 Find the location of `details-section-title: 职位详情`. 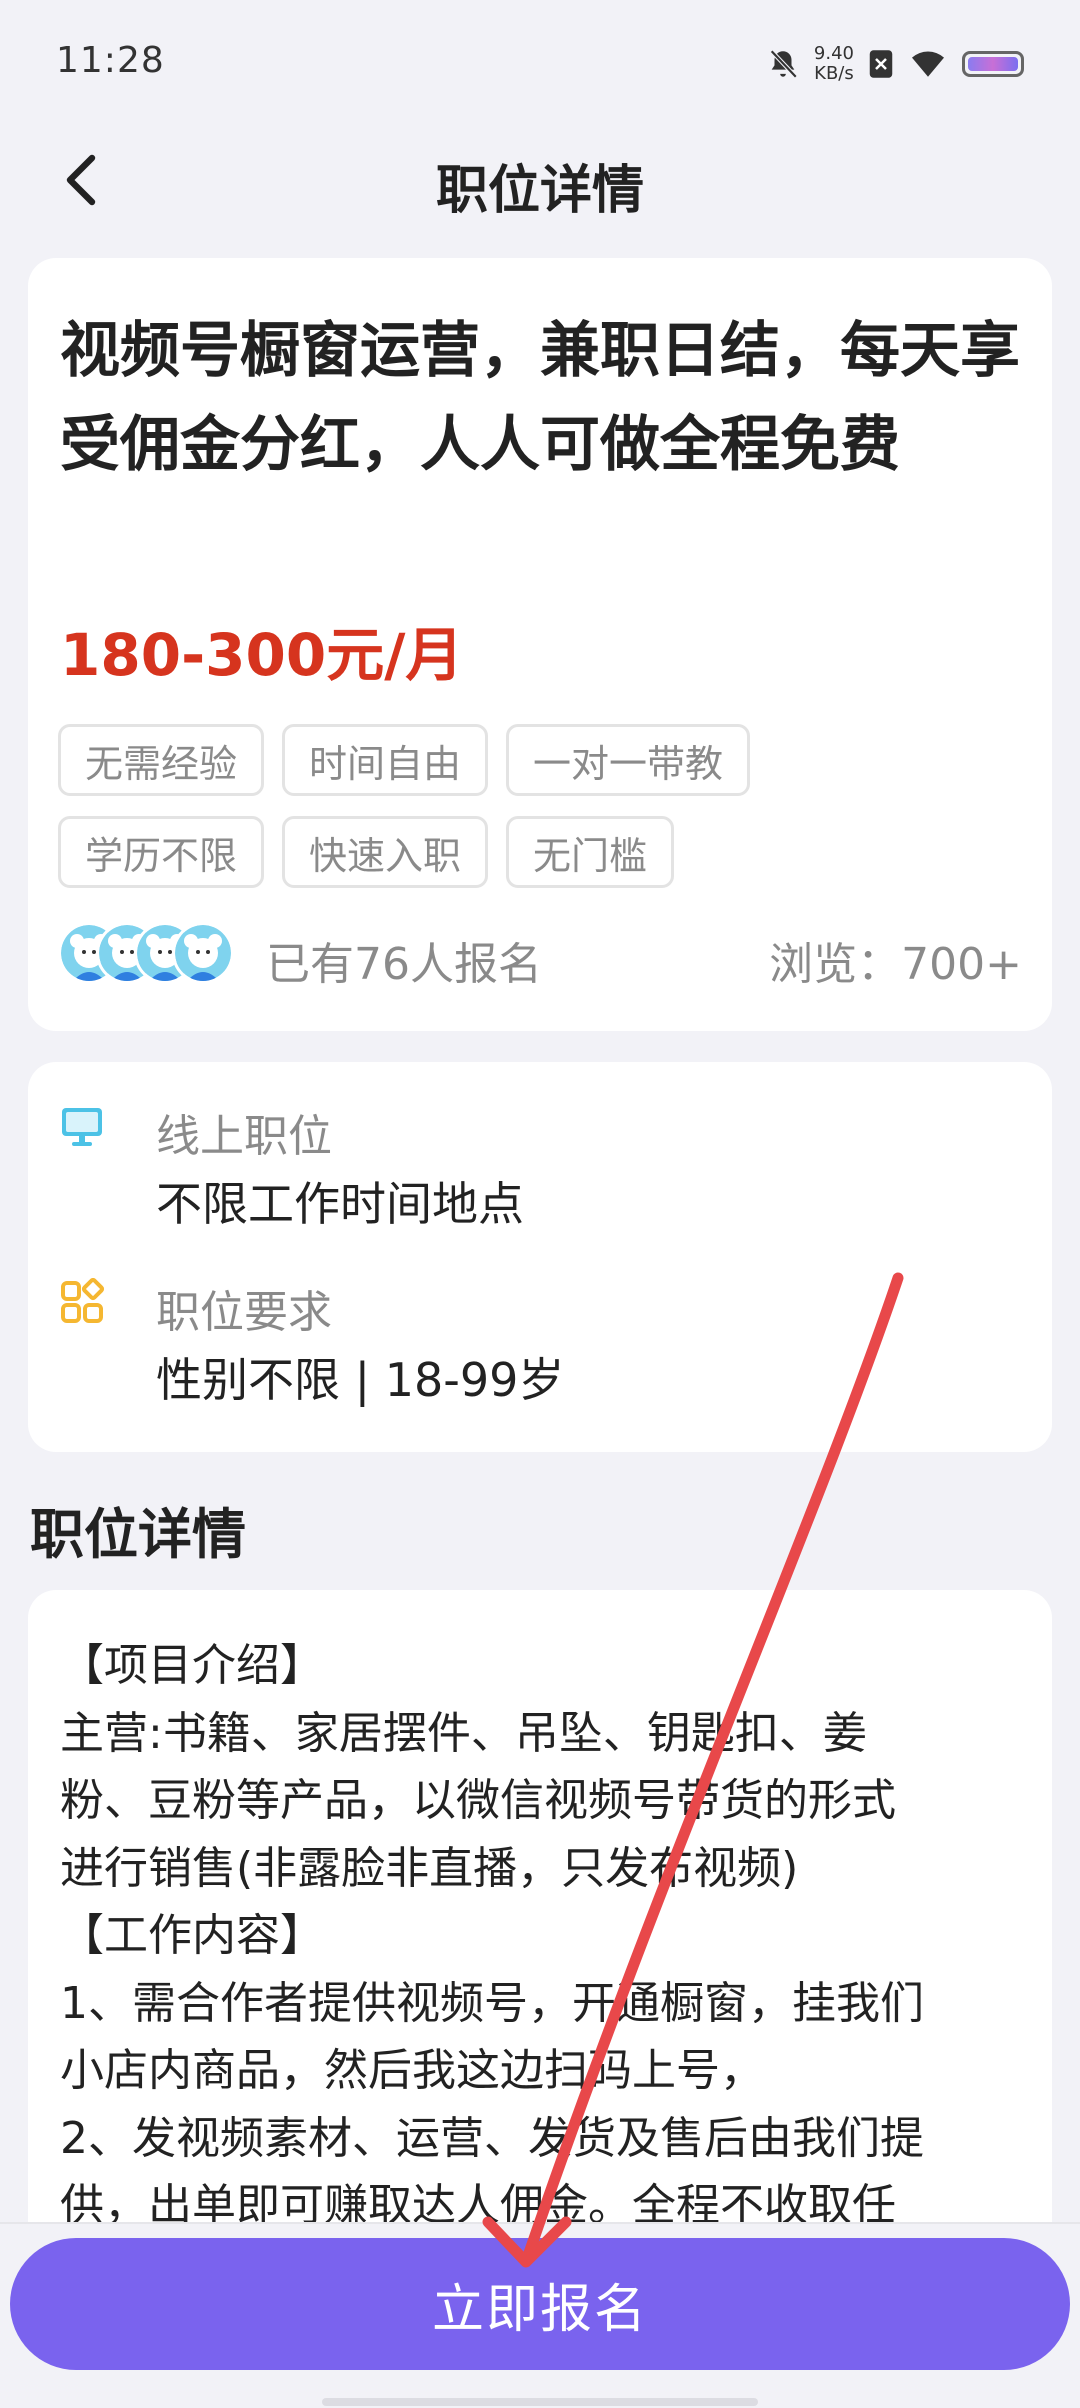

details-section-title: 职位详情 is located at coordinates (138, 1534).